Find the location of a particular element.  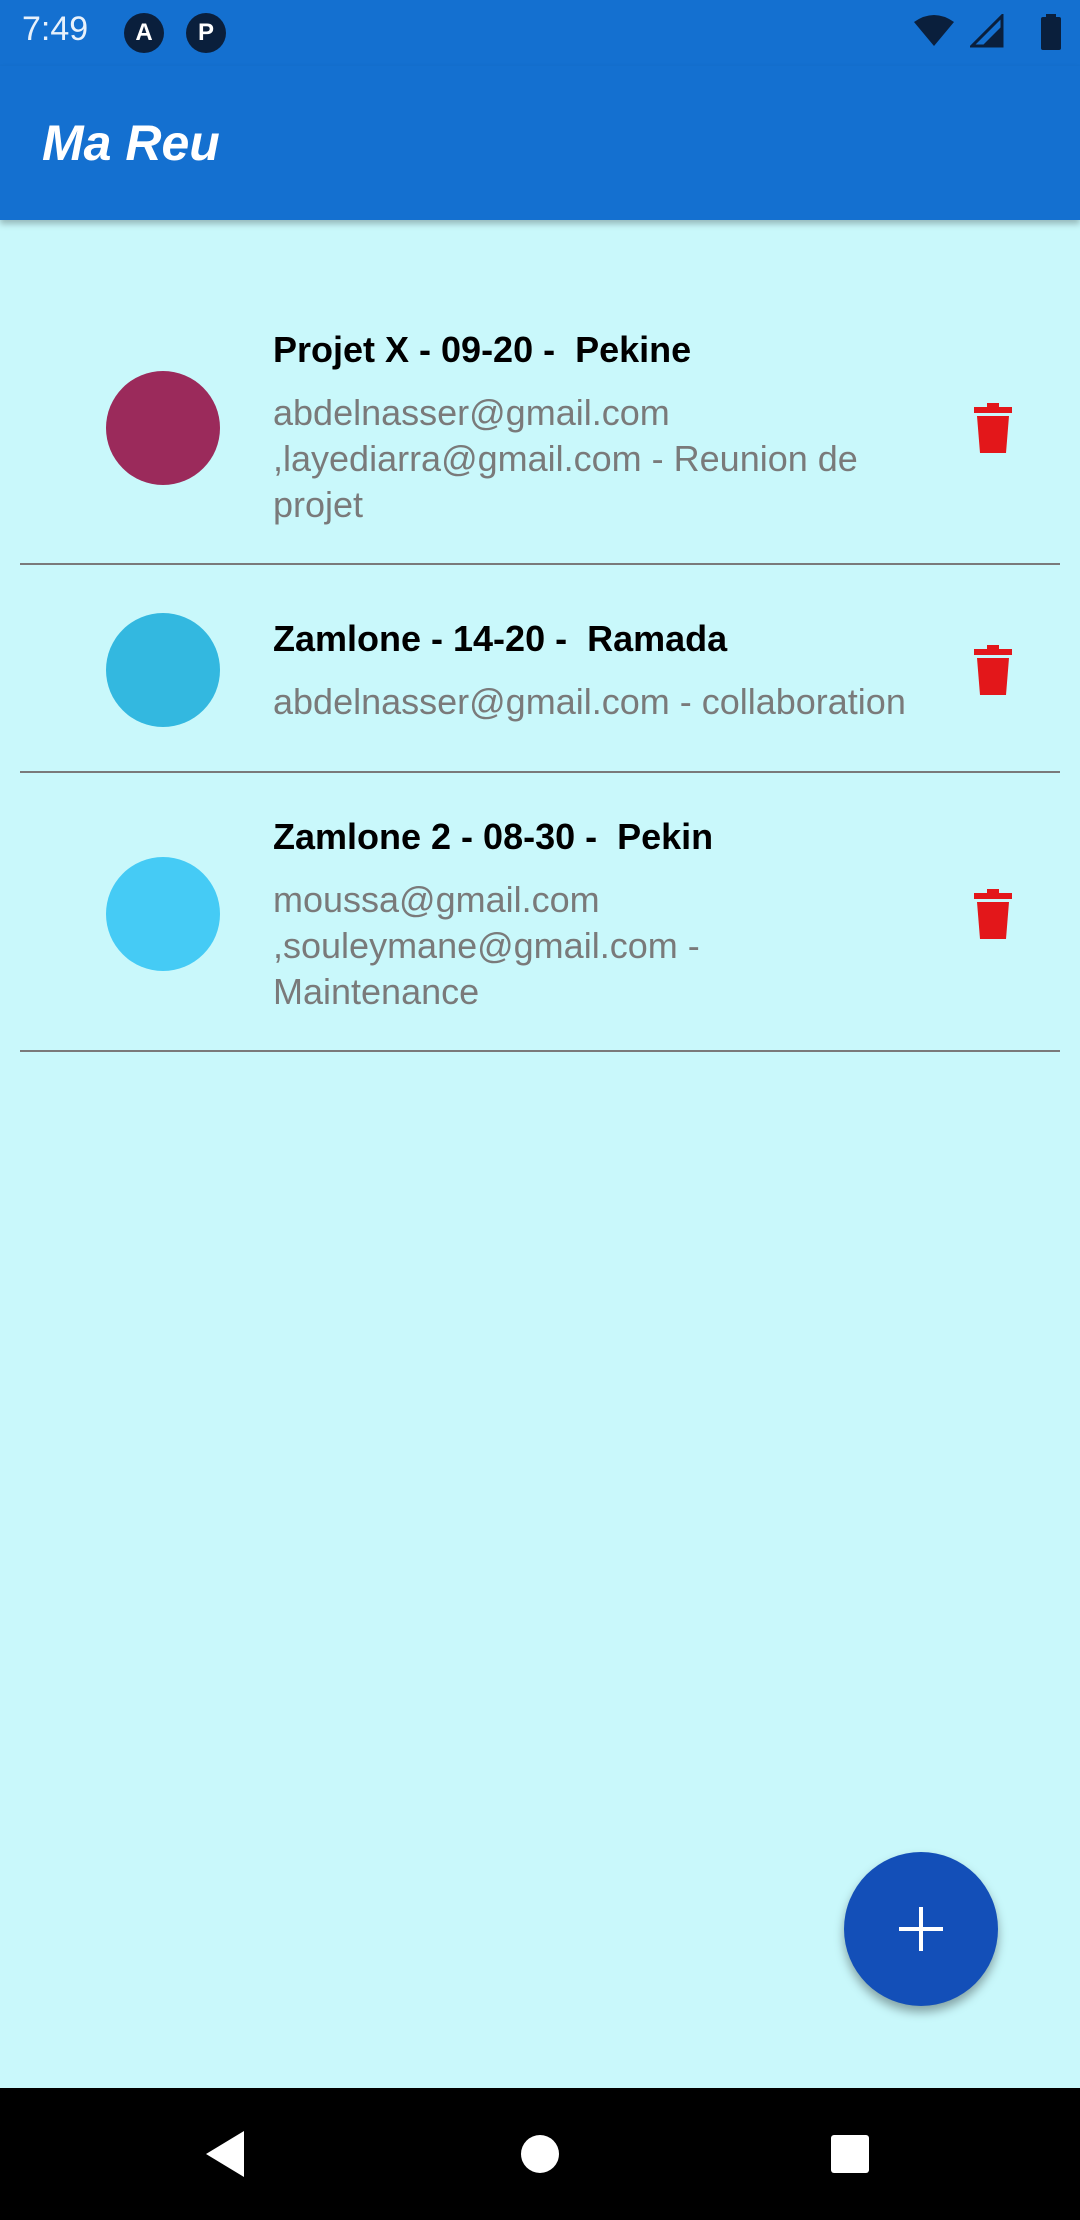

navigation-bar is located at coordinates (540, 2154).